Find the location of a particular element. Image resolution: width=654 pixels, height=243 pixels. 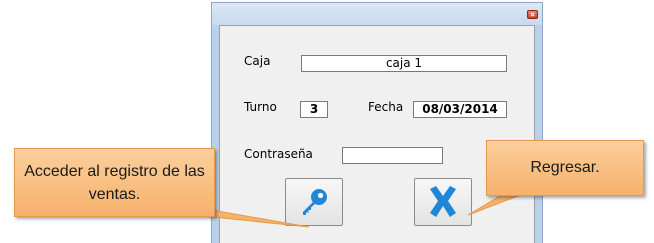

turno-field: 3 is located at coordinates (314, 109).